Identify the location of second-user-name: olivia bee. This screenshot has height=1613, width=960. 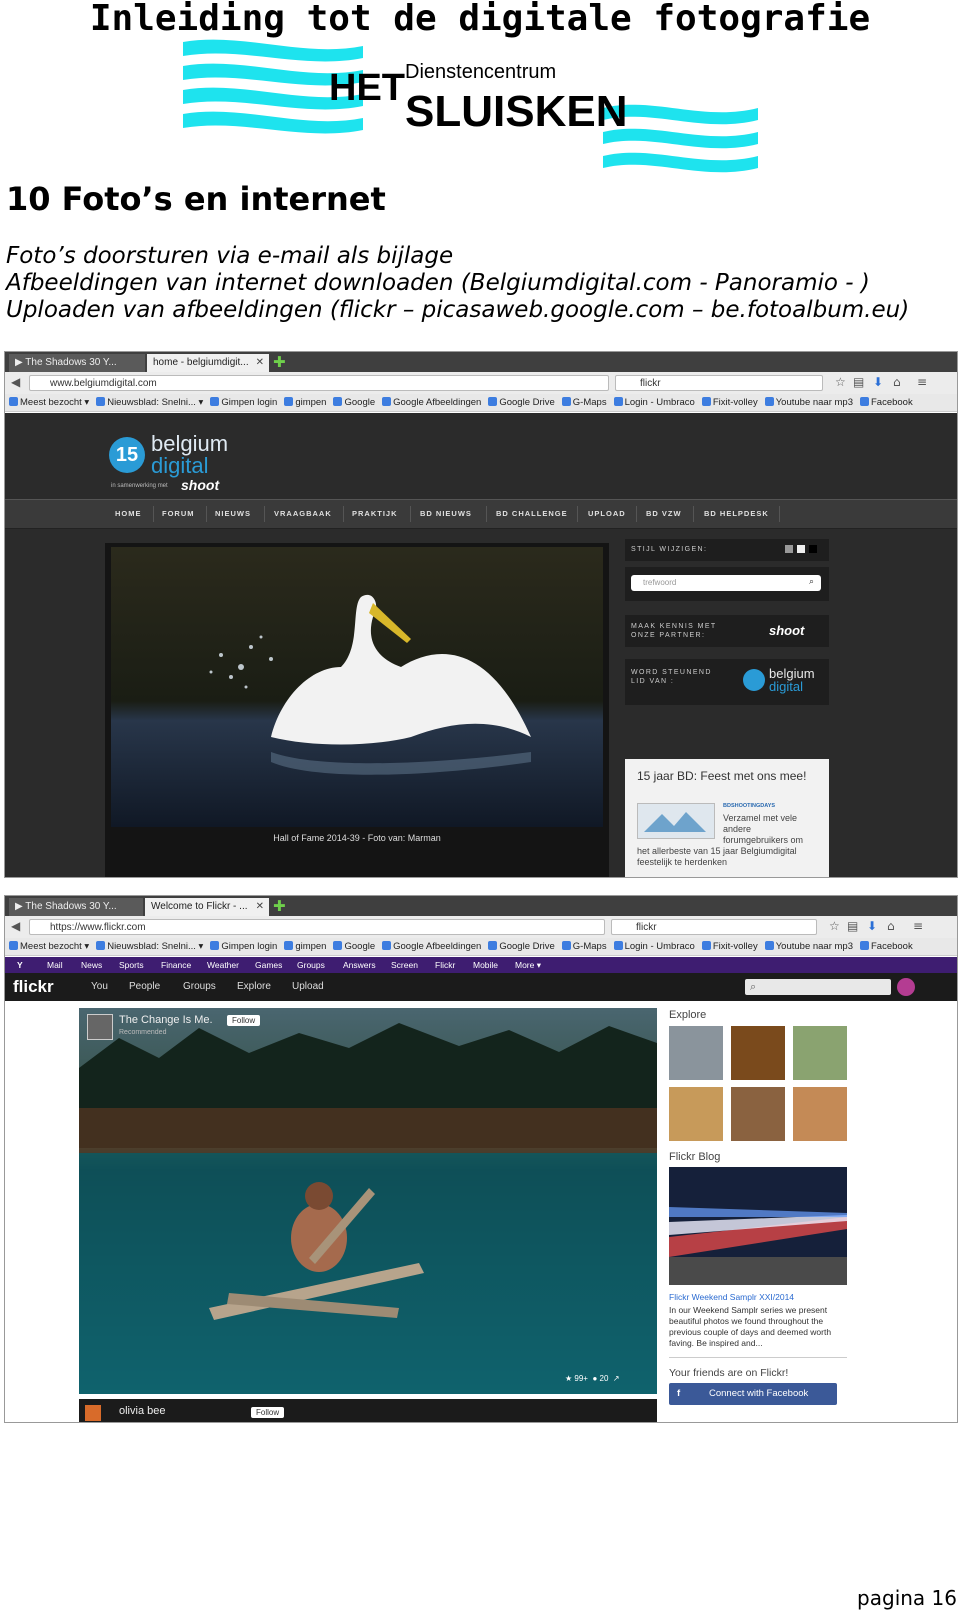
(142, 1411).